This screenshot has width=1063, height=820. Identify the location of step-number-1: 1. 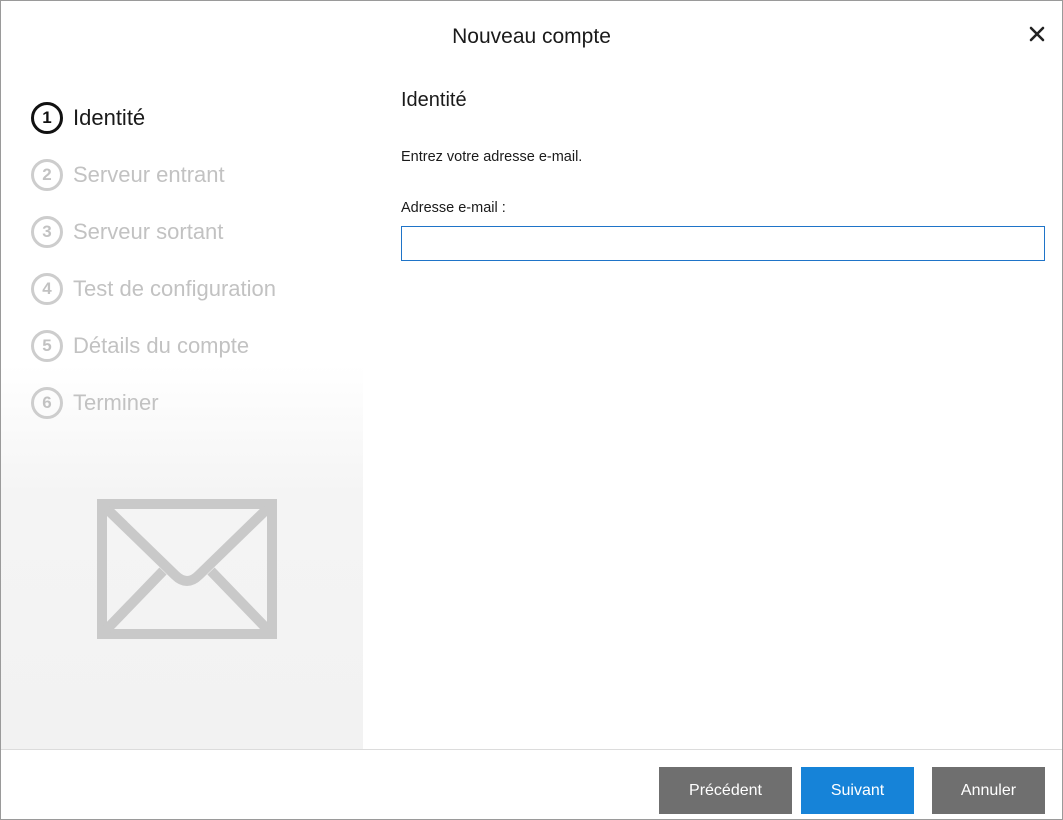
(47, 117).